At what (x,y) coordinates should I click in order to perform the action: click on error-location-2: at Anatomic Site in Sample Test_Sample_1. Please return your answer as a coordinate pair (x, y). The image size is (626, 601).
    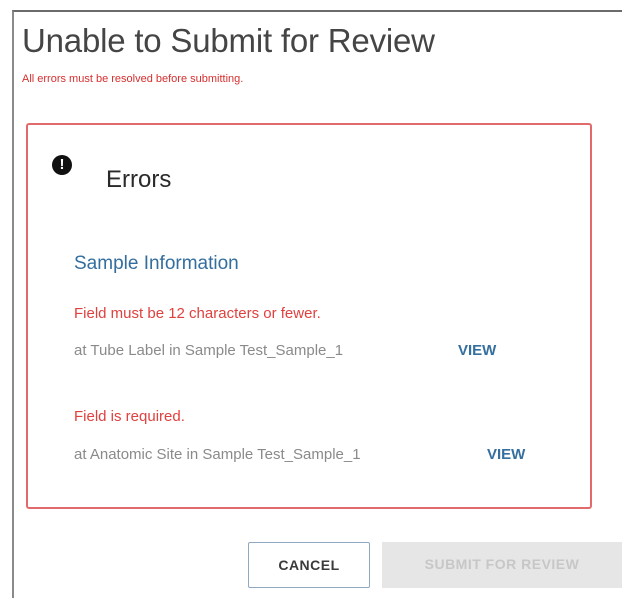
    Looking at the image, I should click on (217, 454).